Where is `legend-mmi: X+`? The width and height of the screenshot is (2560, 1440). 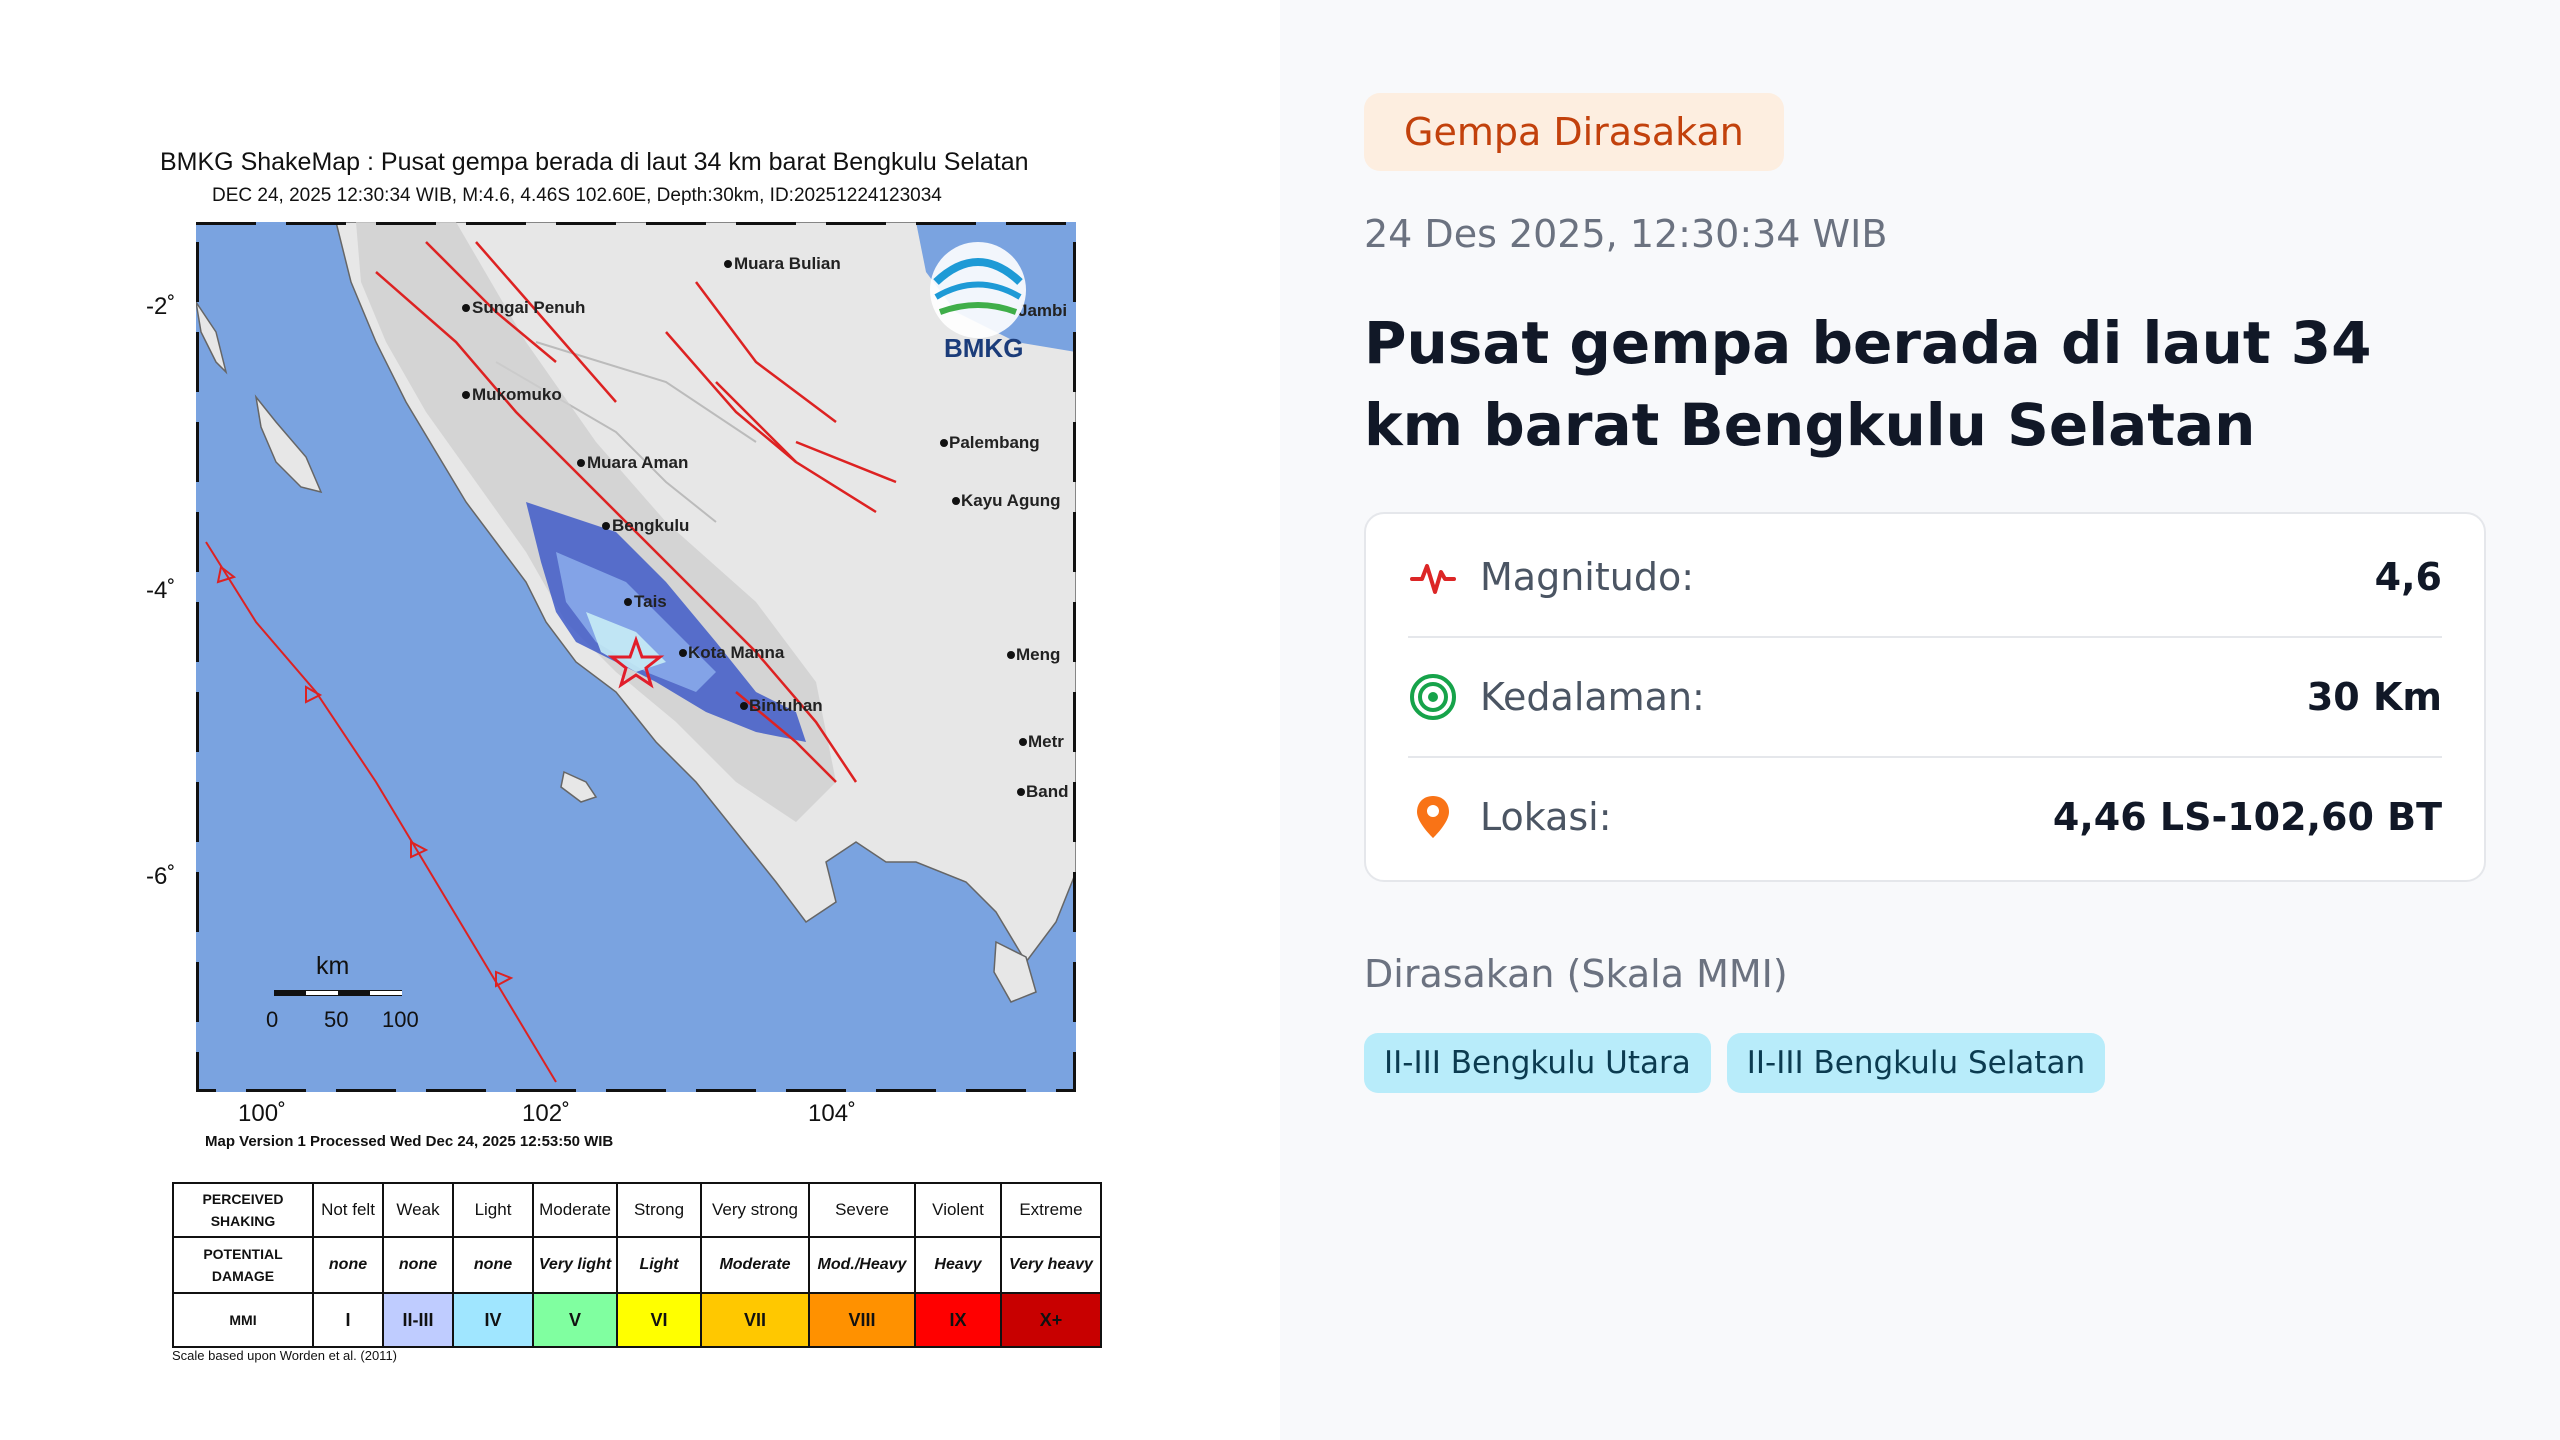 legend-mmi: X+ is located at coordinates (1051, 1320).